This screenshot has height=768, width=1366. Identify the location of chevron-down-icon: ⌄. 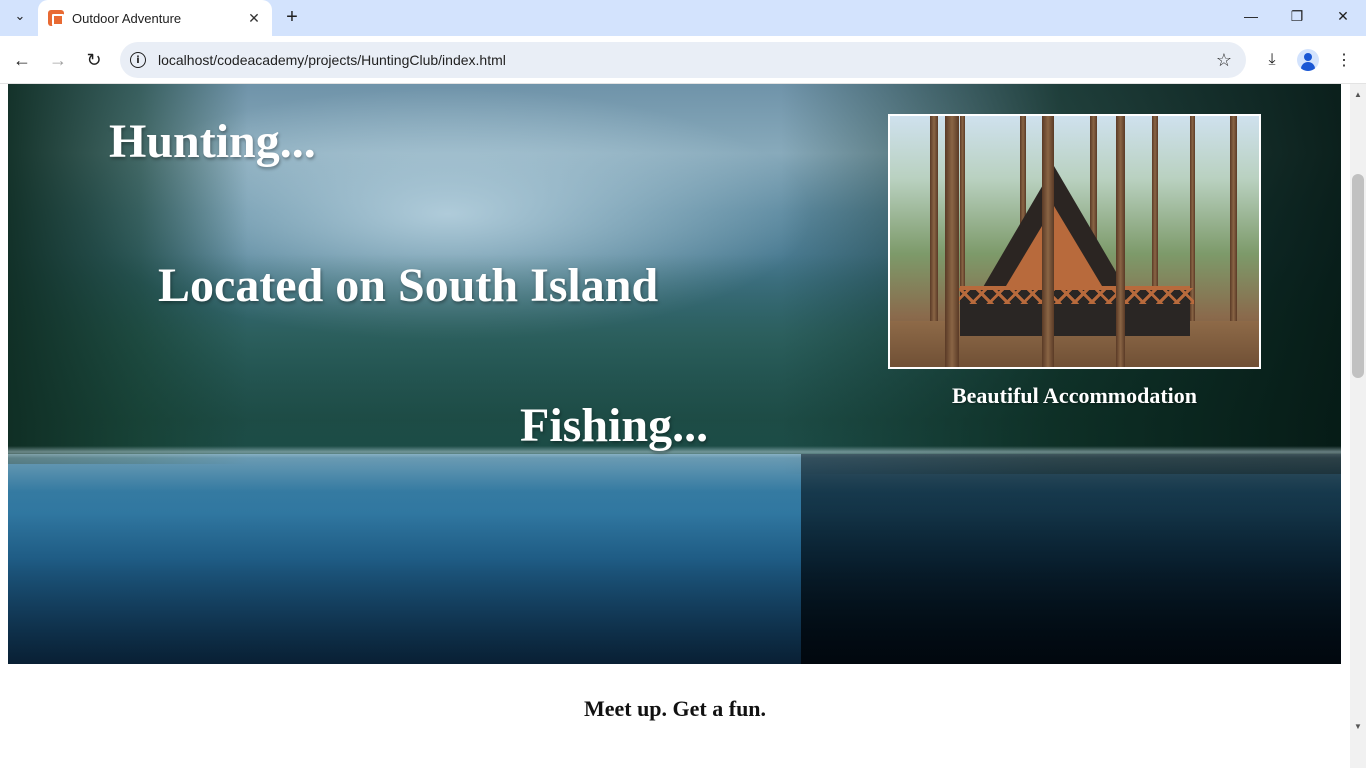
(20, 15).